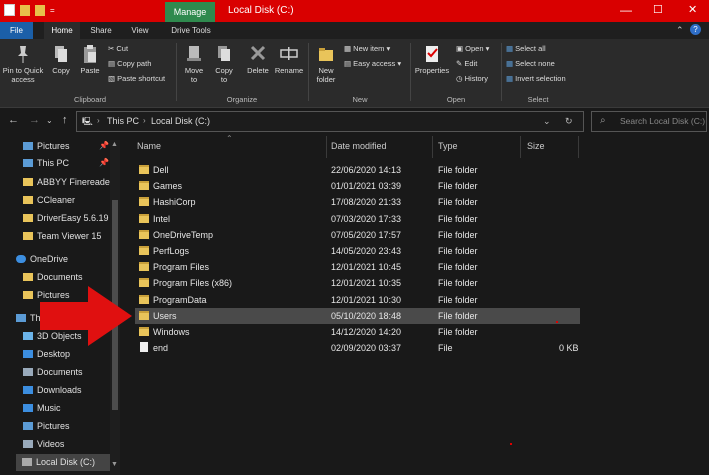 The width and height of the screenshot is (709, 475). What do you see at coordinates (52, 390) in the screenshot?
I see `nav-item: Downloads` at bounding box center [52, 390].